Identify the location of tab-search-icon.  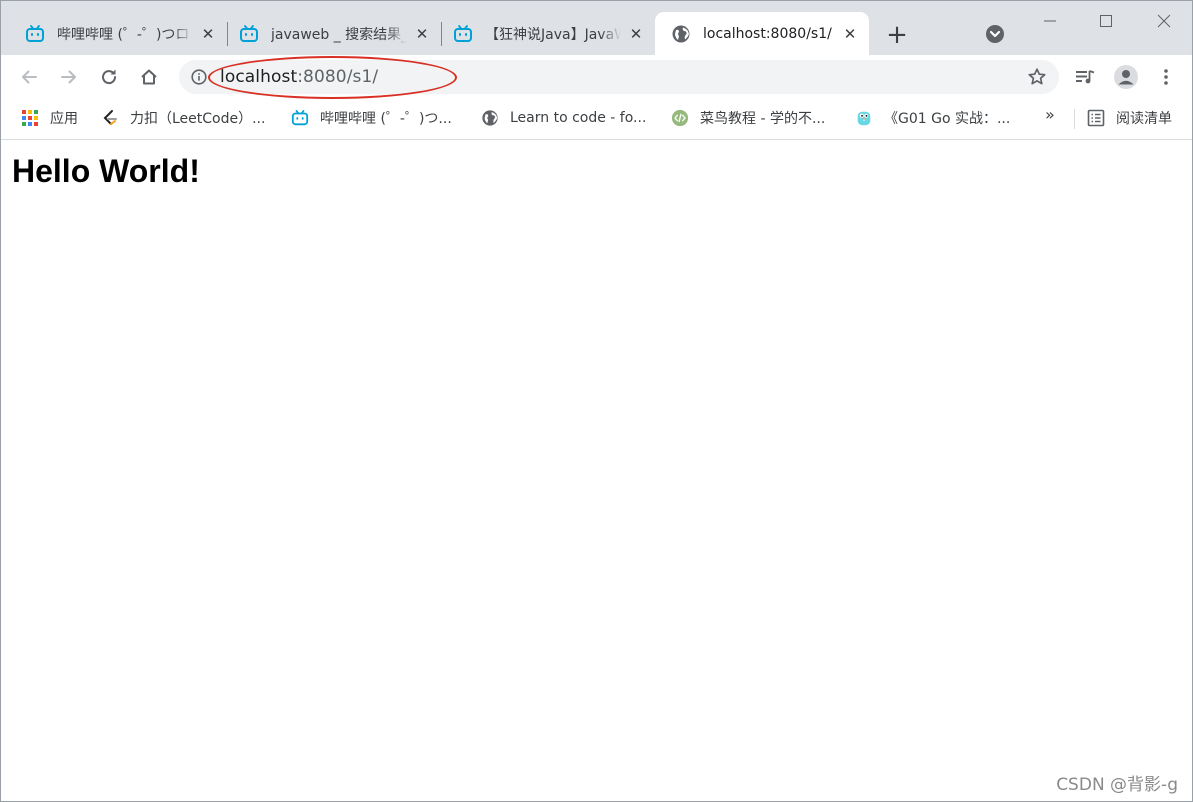
(995, 34).